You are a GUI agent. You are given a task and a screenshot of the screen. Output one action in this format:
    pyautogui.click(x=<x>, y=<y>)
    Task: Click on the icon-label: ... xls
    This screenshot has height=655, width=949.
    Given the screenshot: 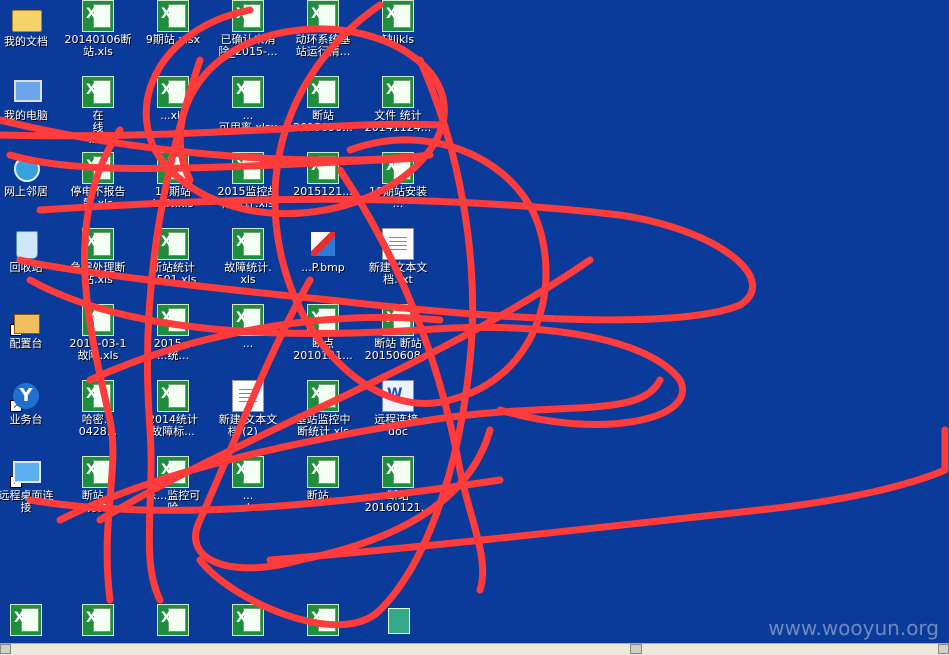 What is the action you would take?
    pyautogui.click(x=248, y=501)
    